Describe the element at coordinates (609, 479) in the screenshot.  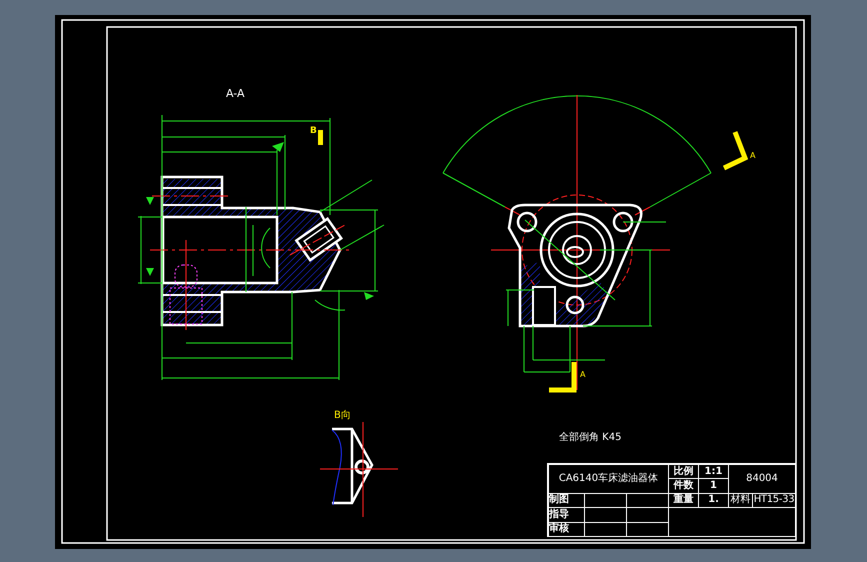
I see `part-name: CA6140车床滤油器体` at that location.